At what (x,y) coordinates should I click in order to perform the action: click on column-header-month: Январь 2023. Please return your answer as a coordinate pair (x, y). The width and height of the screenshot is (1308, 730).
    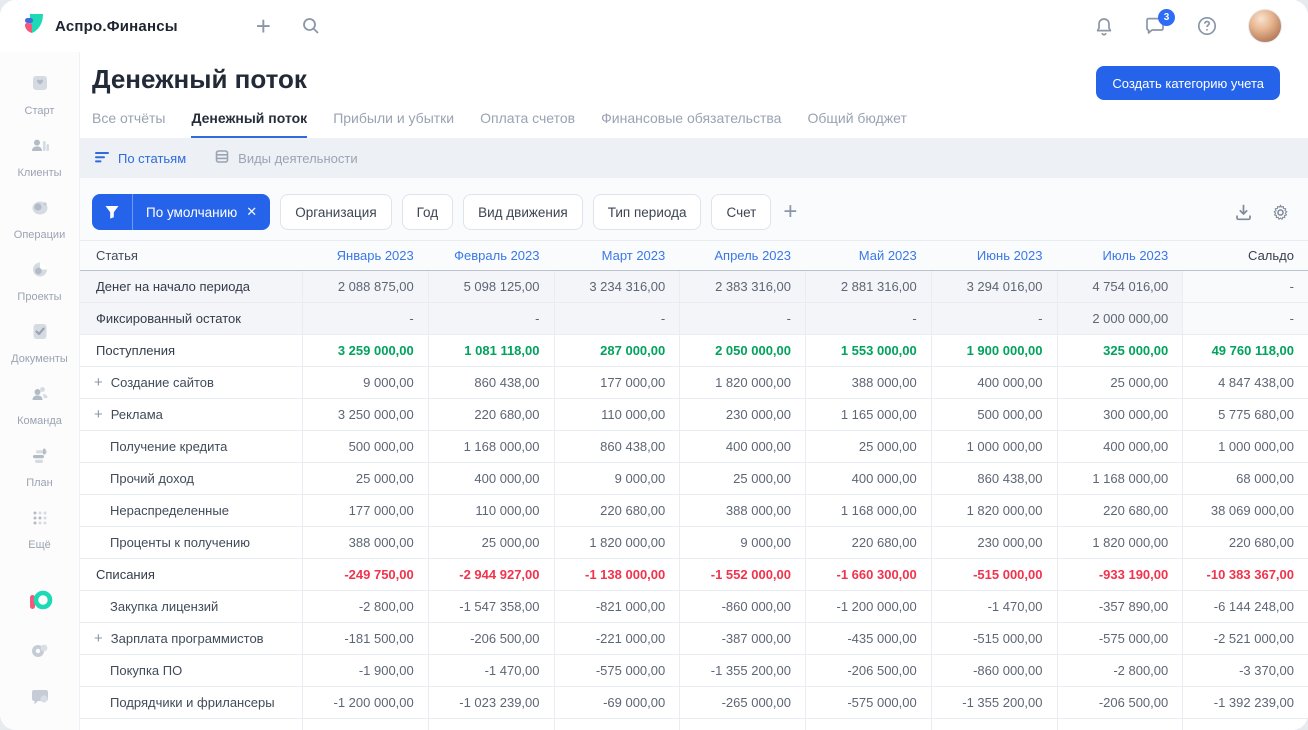
    Looking at the image, I should click on (365, 255).